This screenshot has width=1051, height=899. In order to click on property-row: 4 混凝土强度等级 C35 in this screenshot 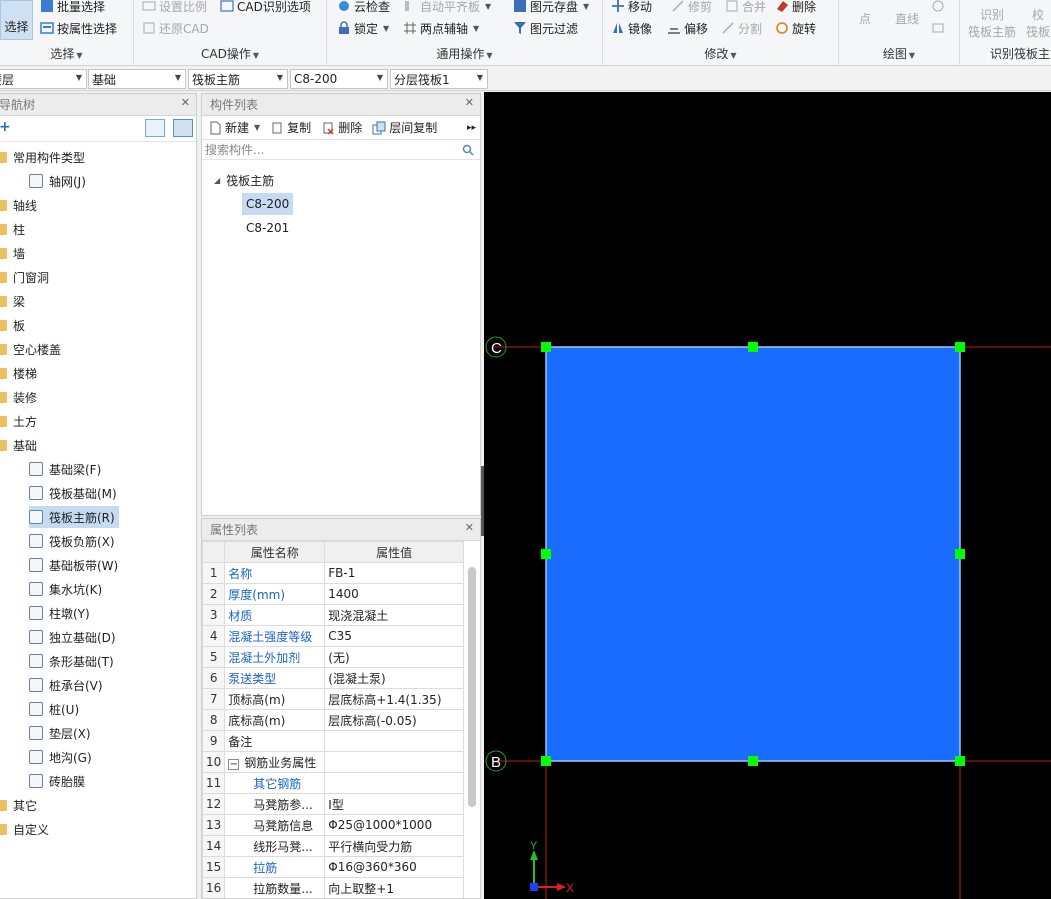, I will do `click(333, 636)`.